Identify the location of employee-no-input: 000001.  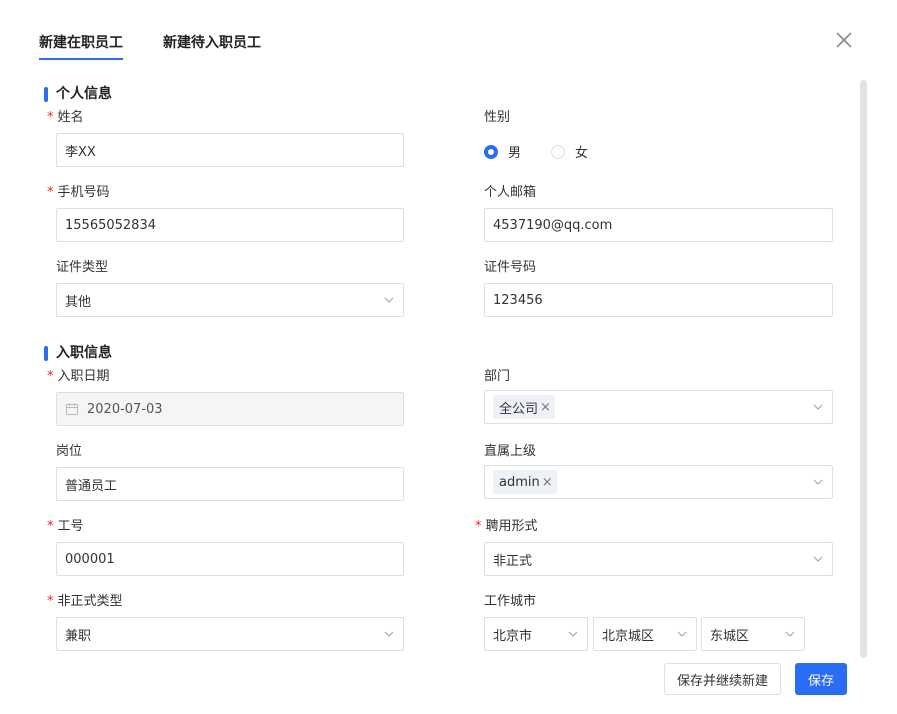
(230, 559).